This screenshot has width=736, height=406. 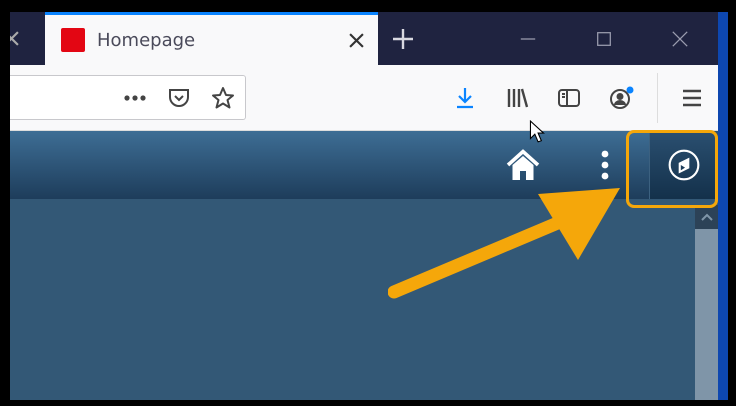 I want to click on tab-title: Homepage, so click(x=146, y=40).